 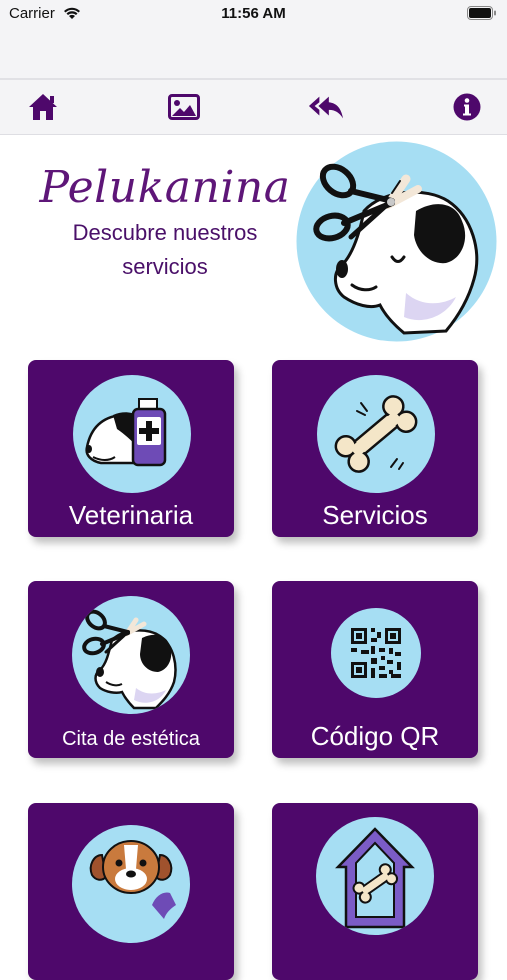 I want to click on dog-medicine-icon, so click(x=132, y=434).